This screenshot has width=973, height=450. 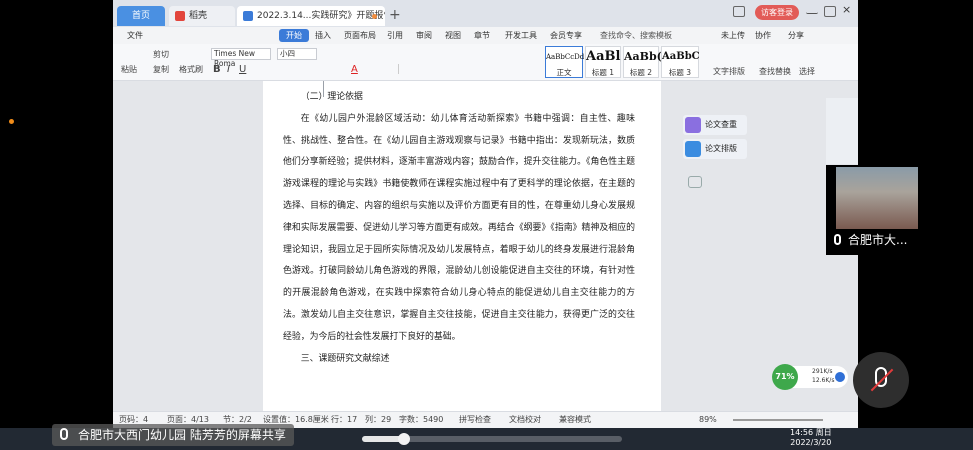 What do you see at coordinates (641, 72) in the screenshot?
I see `style-name: 标题 2` at bounding box center [641, 72].